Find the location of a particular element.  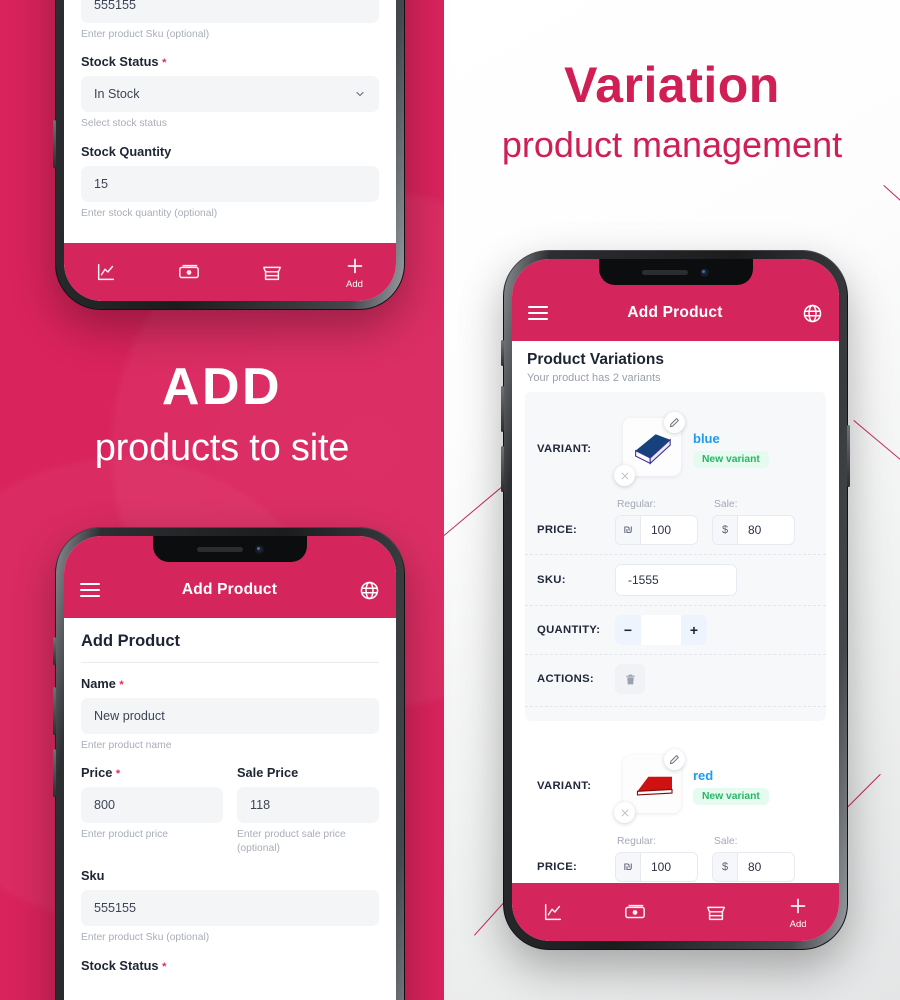

trash-icon is located at coordinates (630, 679).